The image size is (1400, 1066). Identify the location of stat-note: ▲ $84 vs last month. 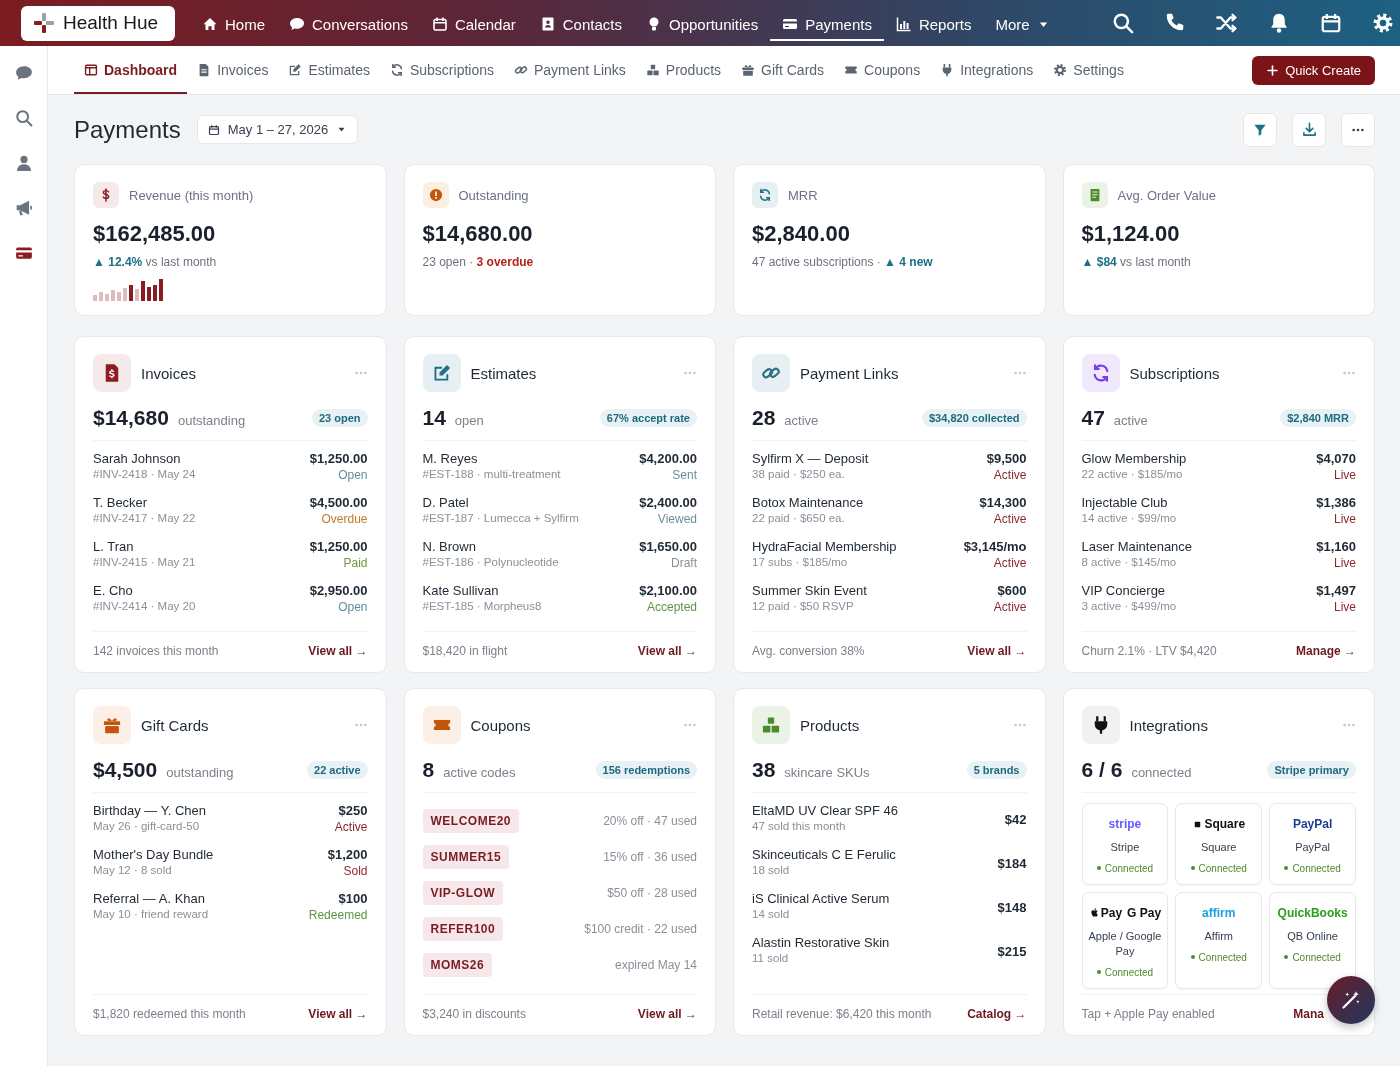
(1136, 262).